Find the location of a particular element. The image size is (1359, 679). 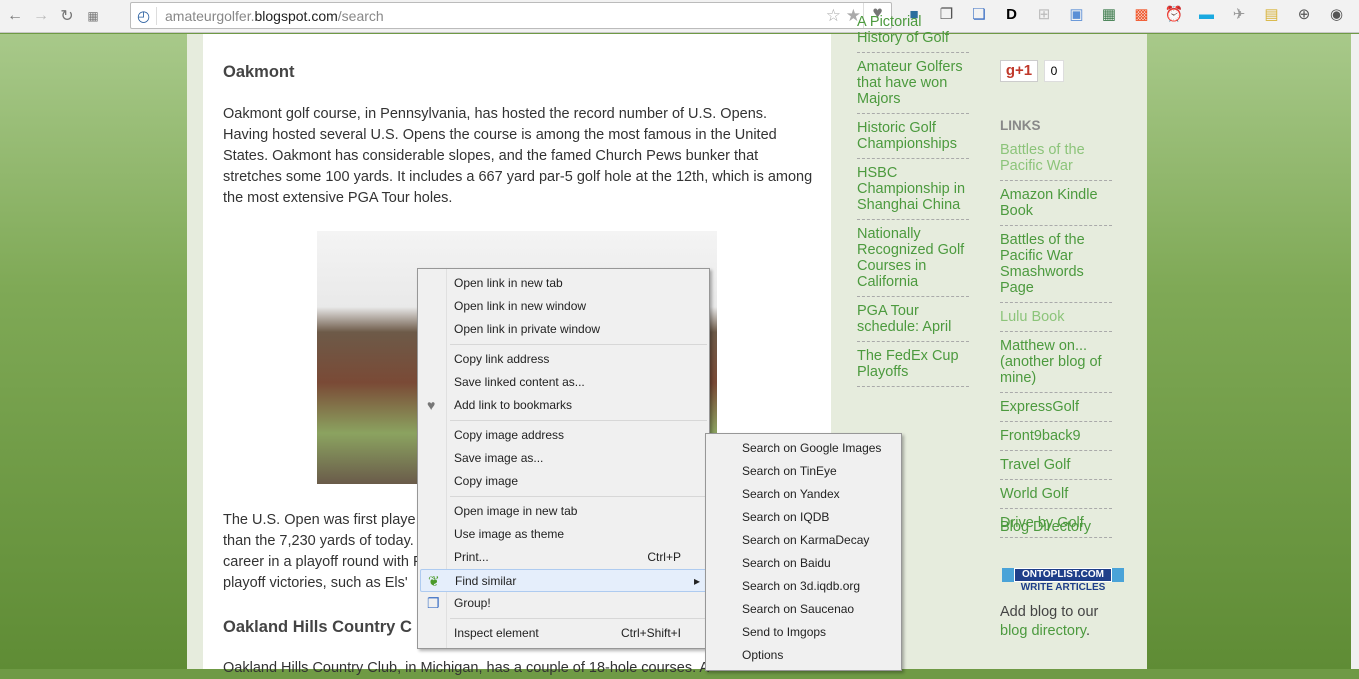

folder-icon: ▤ is located at coordinates (1272, 15).